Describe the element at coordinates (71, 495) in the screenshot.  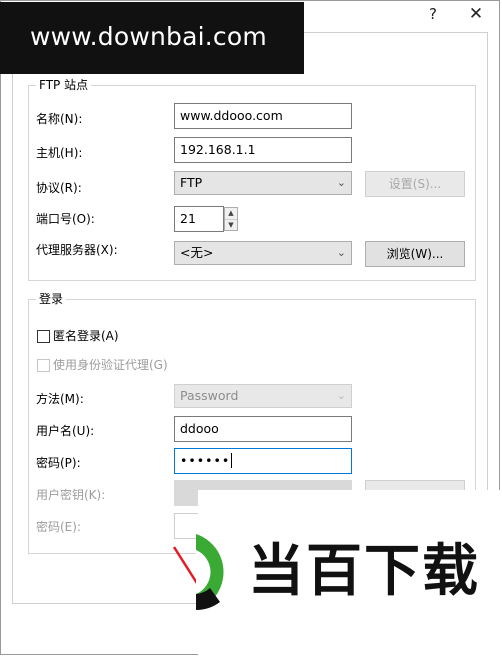
I see `user-key-label: 用户密钥(K):` at that location.